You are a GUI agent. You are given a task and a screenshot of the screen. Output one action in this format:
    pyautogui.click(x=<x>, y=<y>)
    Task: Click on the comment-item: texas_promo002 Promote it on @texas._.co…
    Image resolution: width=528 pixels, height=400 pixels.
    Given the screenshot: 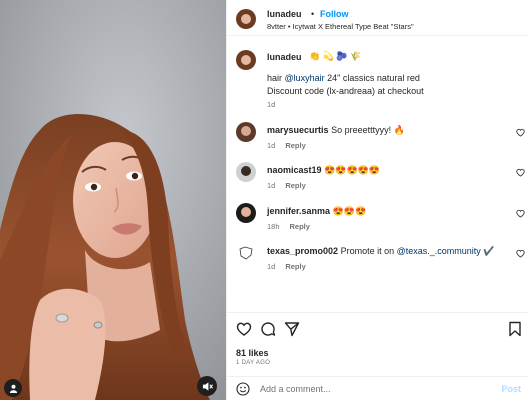 What is the action you would take?
    pyautogui.click(x=377, y=263)
    